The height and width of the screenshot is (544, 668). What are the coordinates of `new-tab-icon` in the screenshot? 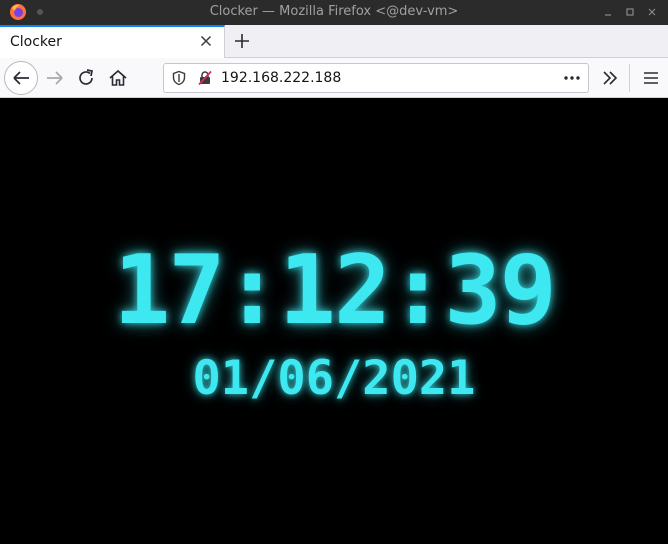 It's located at (242, 41).